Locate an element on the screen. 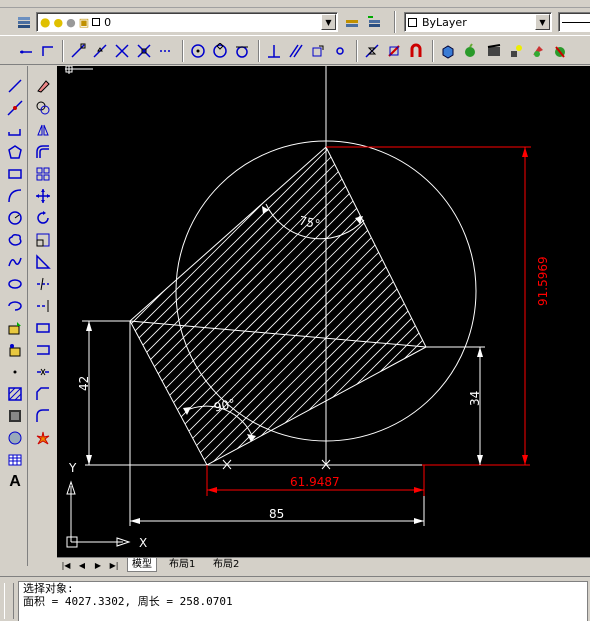  snap-extension-icon is located at coordinates (166, 51).